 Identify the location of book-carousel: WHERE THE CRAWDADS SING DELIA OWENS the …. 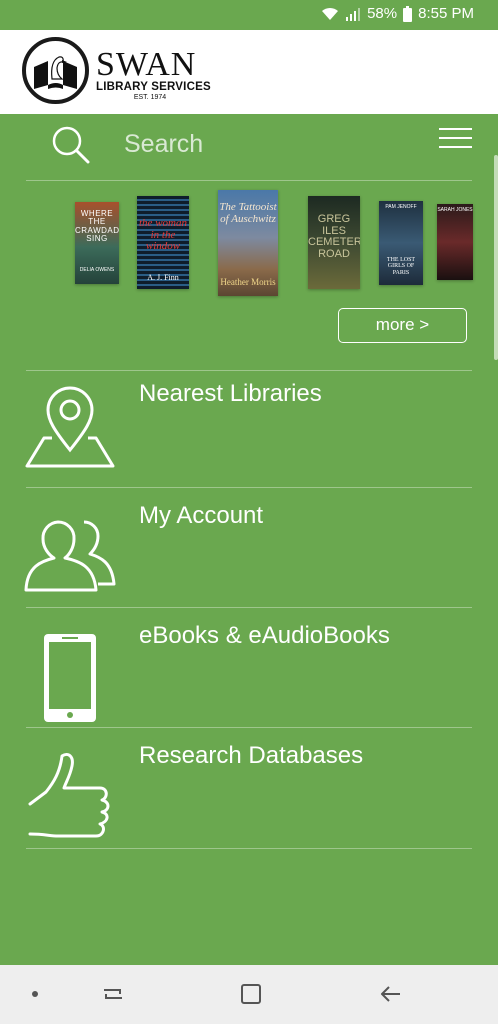
(249, 244).